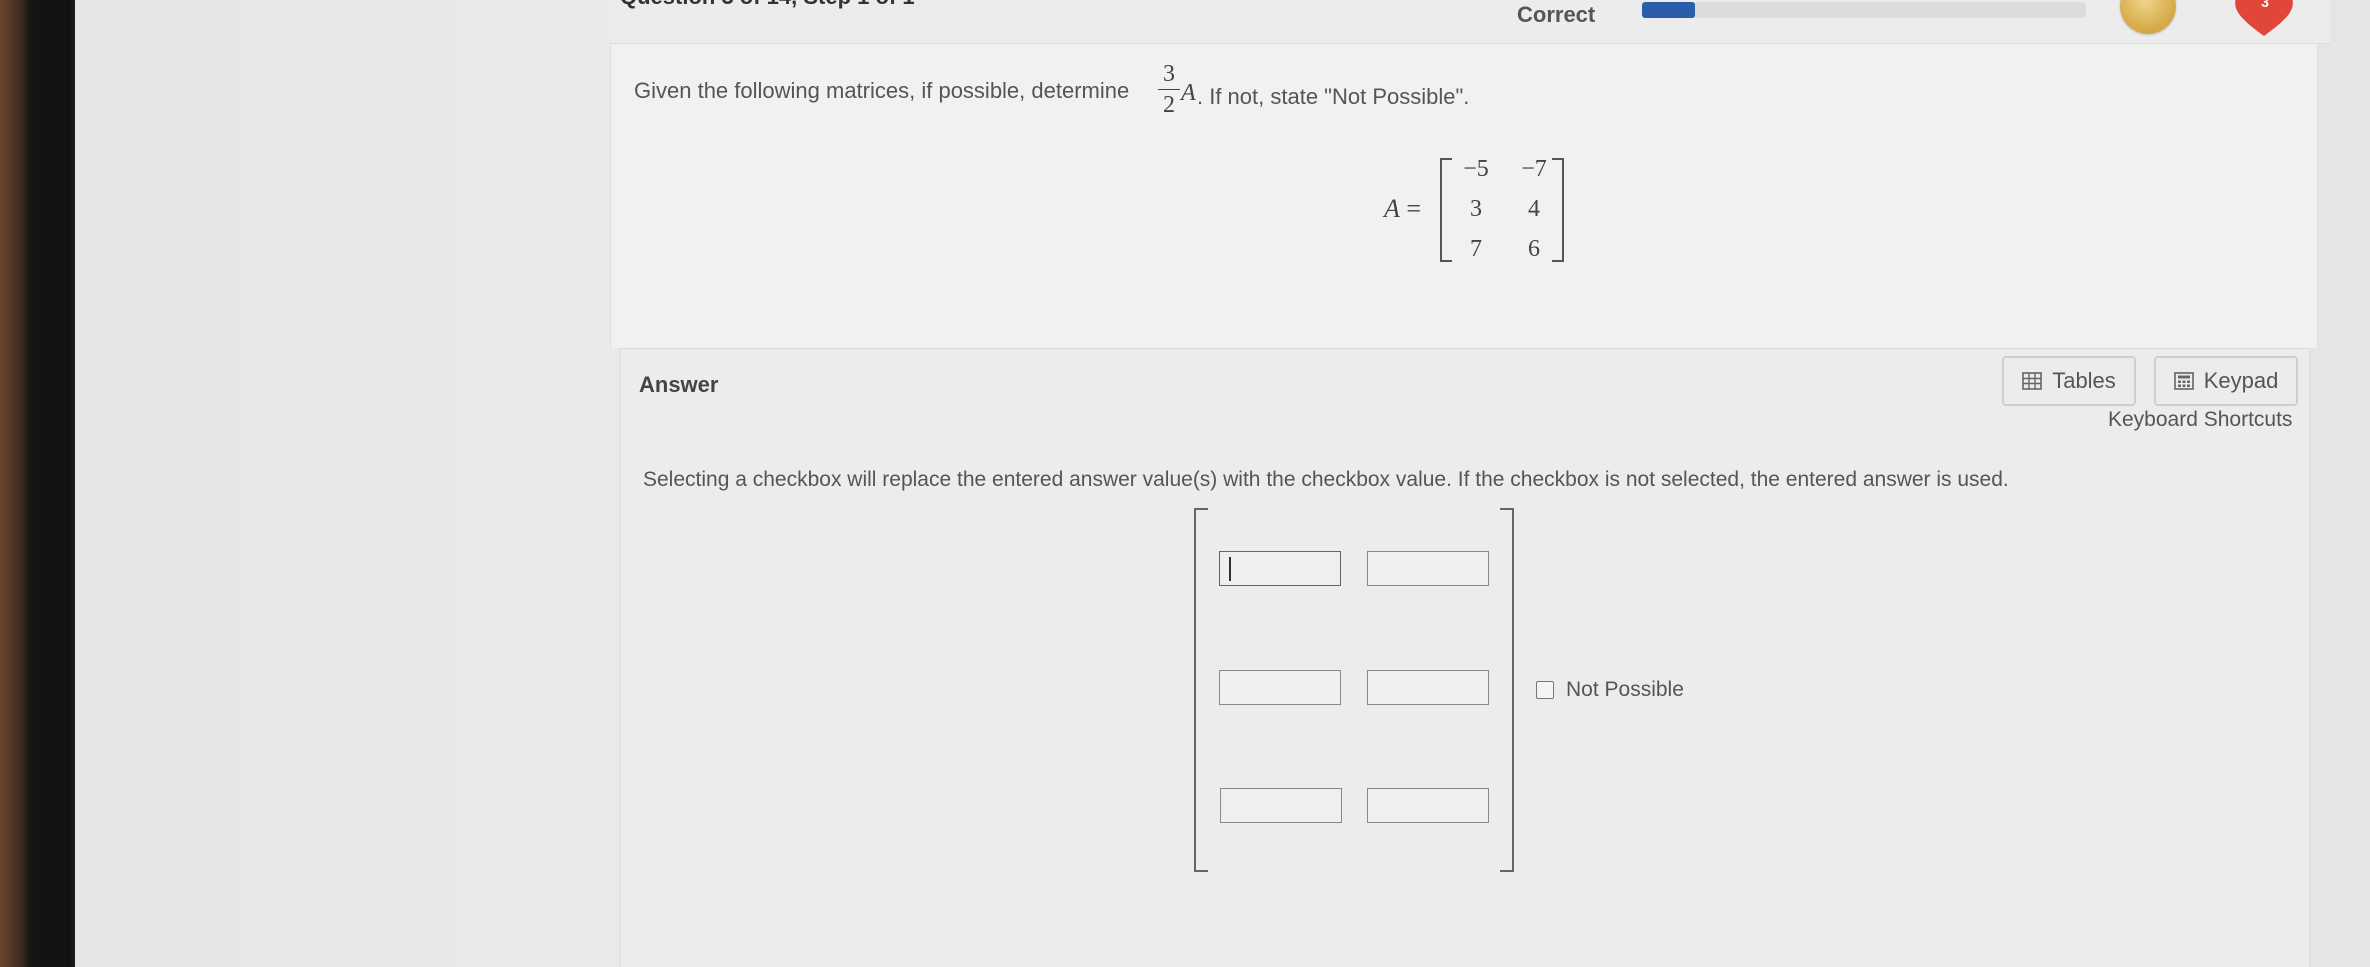 This screenshot has width=2370, height=967. I want to click on matrix-cell: 3, so click(1476, 209).